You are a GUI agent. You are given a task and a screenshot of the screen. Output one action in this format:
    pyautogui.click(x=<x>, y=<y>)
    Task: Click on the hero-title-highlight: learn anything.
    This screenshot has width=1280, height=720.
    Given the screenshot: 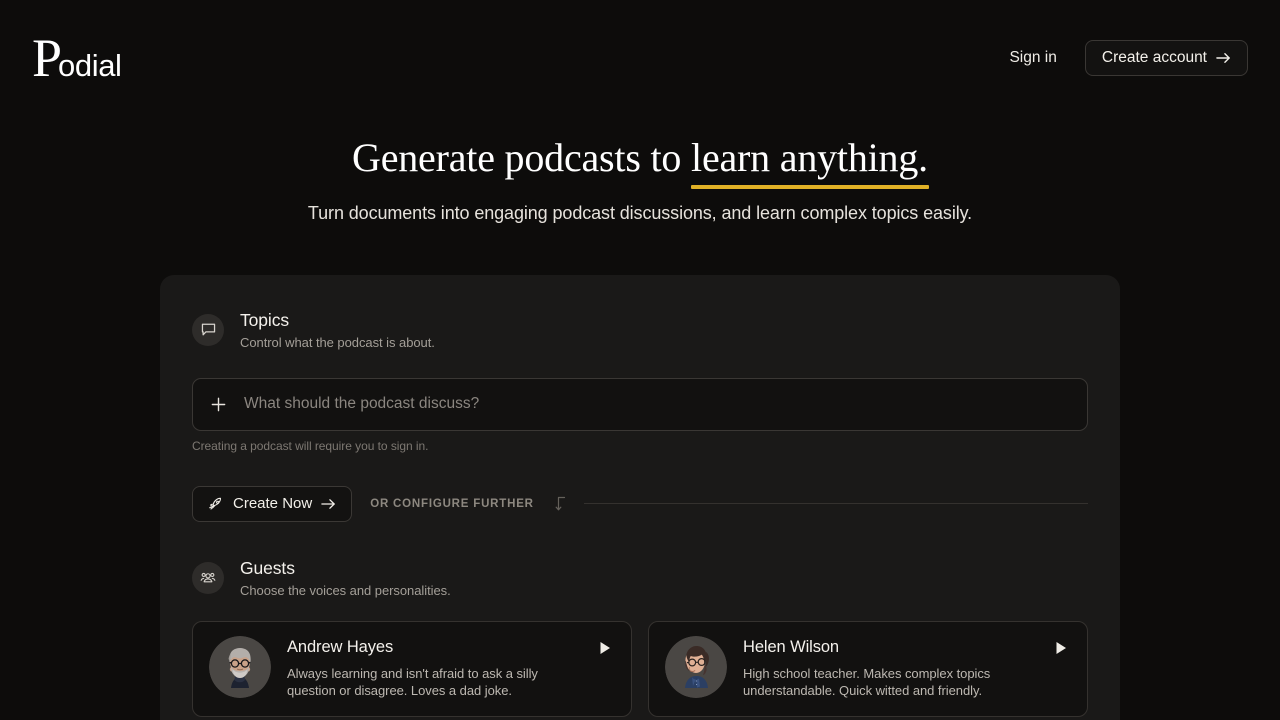 What is the action you would take?
    pyautogui.click(x=810, y=162)
    